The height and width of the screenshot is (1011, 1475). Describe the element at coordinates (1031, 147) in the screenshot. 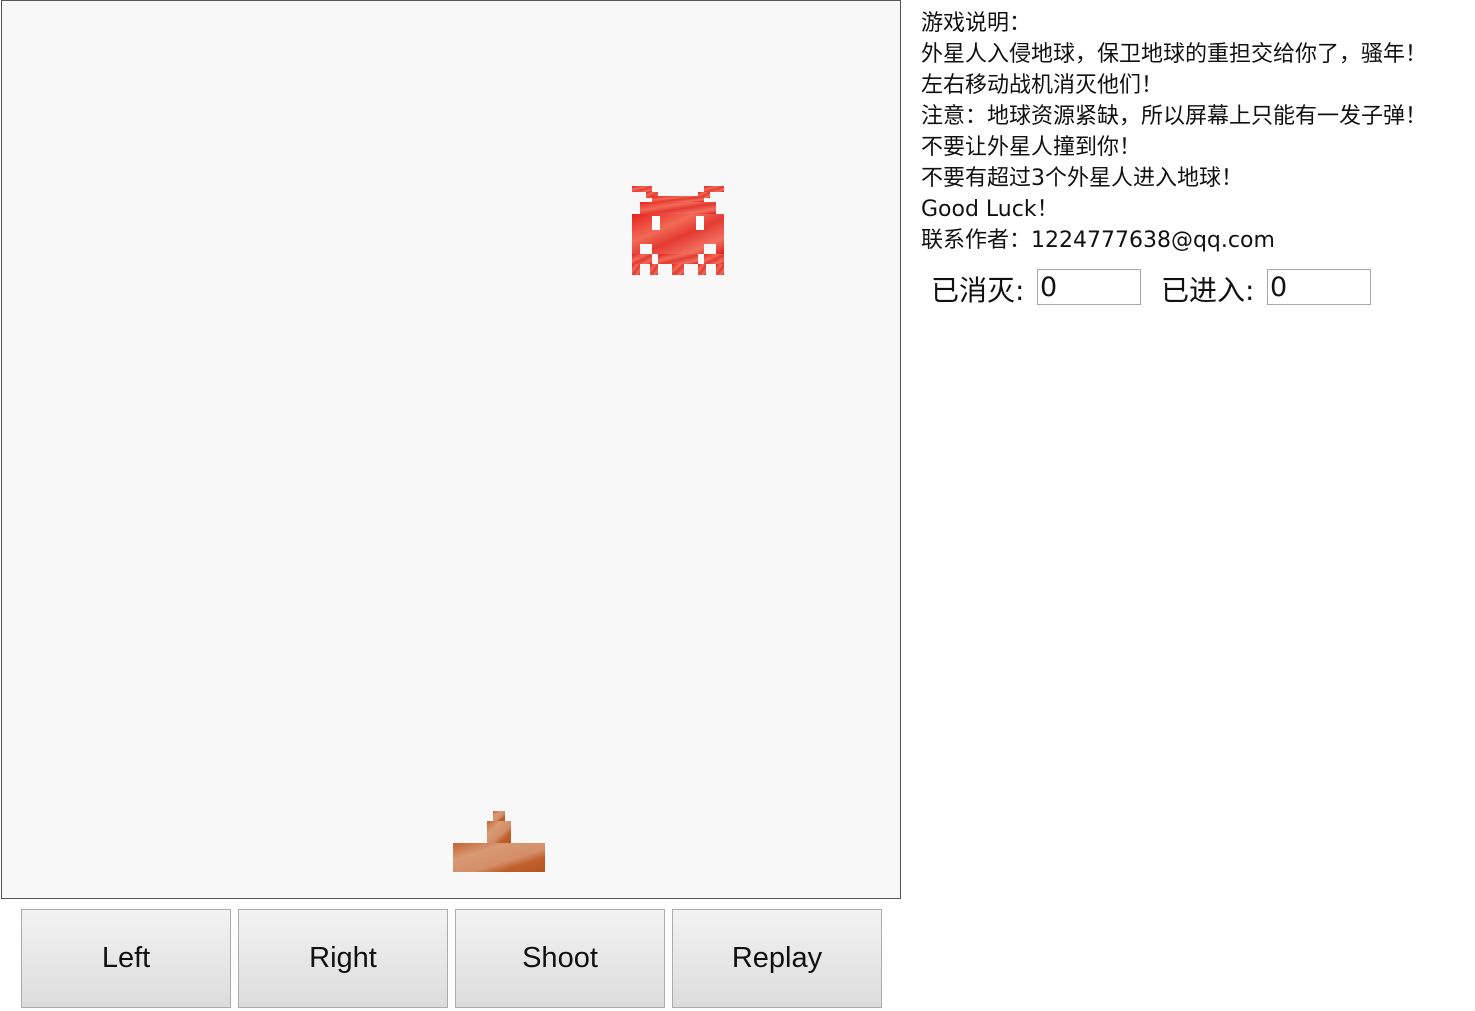

I see `instructions-line: 不要让外星人撞到你！` at that location.